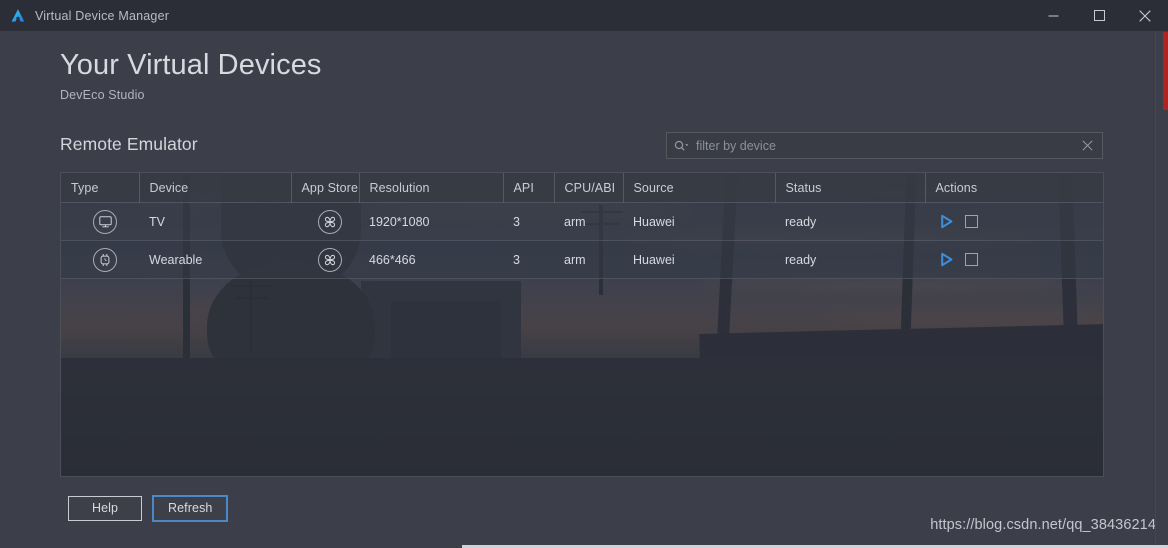 This screenshot has height=548, width=1168. What do you see at coordinates (1145, 15) in the screenshot?
I see `close-button` at bounding box center [1145, 15].